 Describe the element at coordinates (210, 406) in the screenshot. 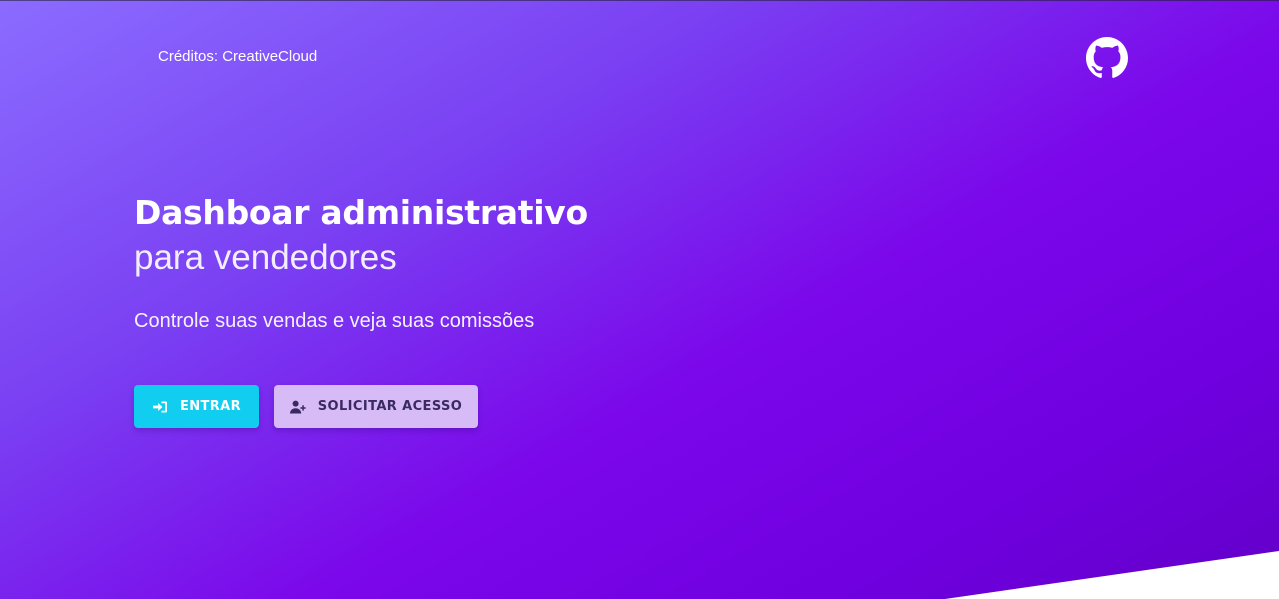

I see `login-button-label: ENTRAR` at that location.